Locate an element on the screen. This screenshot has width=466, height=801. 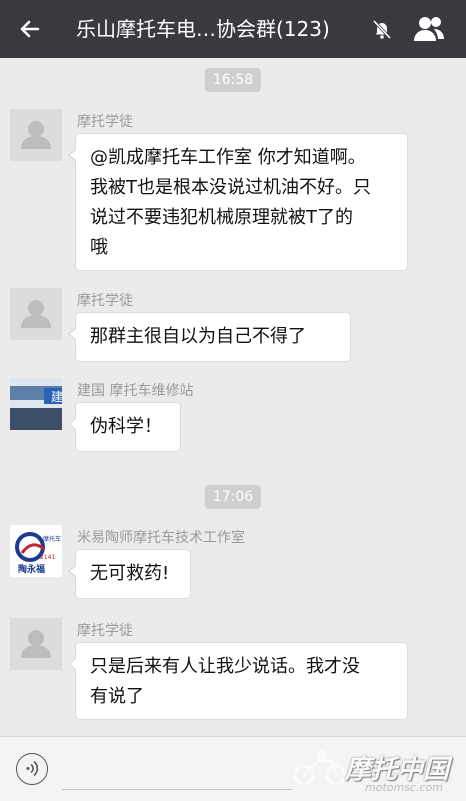
message-line: 有说了 is located at coordinates (117, 696).